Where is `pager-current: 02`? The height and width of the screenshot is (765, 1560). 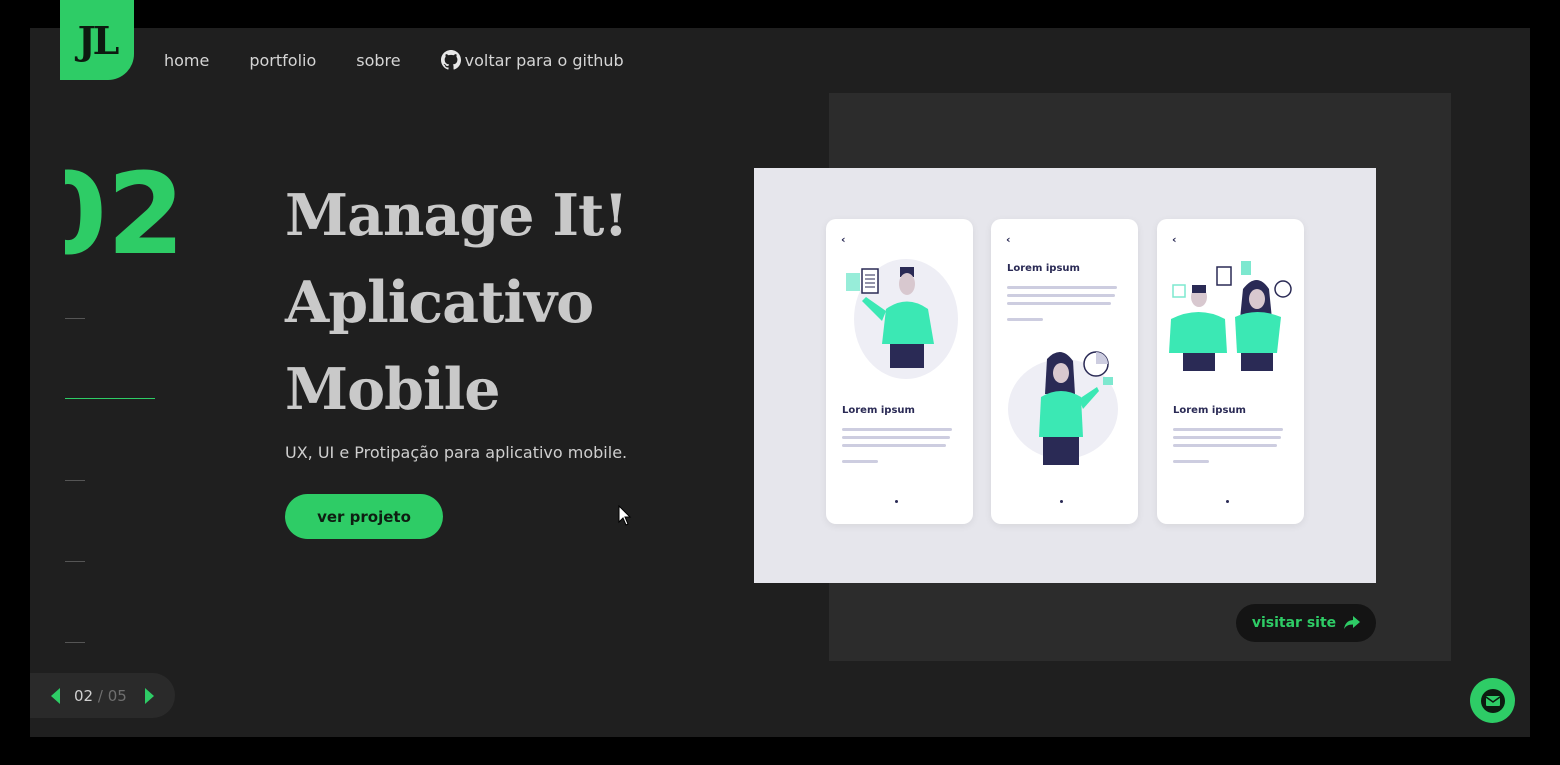
pager-current: 02 is located at coordinates (84, 695).